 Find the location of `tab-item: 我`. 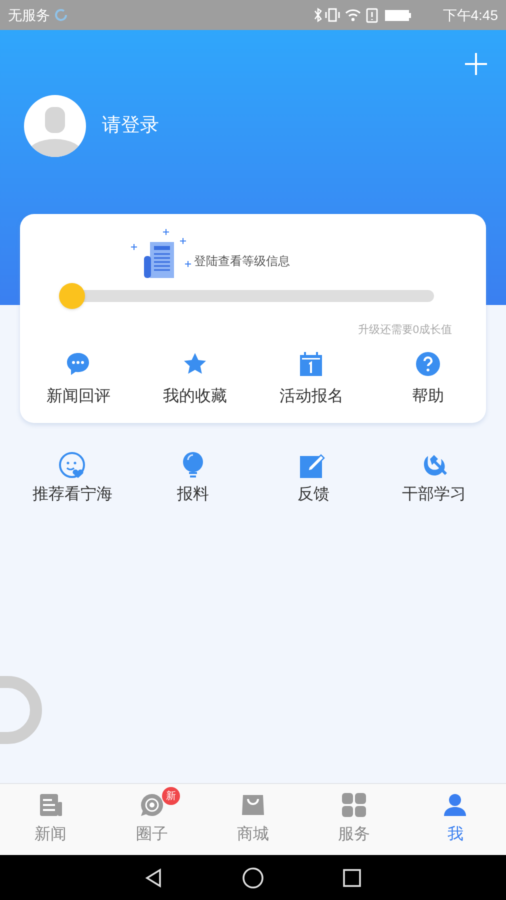

tab-item: 我 is located at coordinates (455, 819).